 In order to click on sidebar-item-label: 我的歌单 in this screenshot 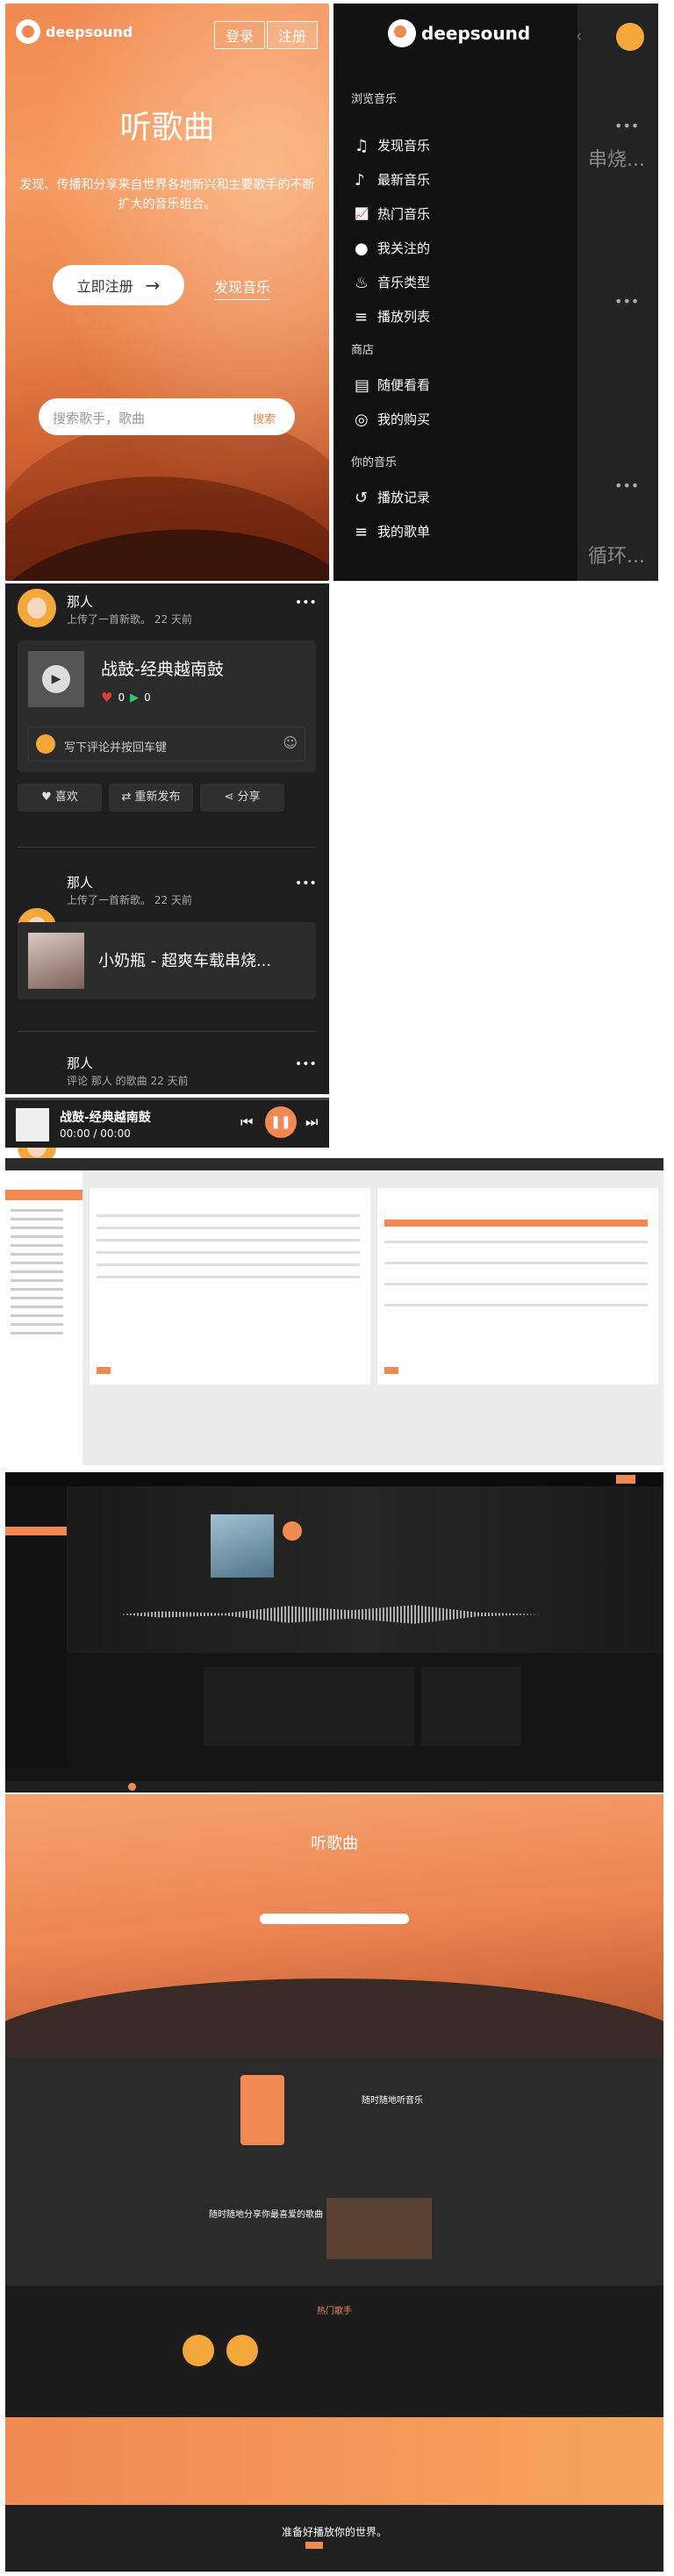, I will do `click(404, 532)`.